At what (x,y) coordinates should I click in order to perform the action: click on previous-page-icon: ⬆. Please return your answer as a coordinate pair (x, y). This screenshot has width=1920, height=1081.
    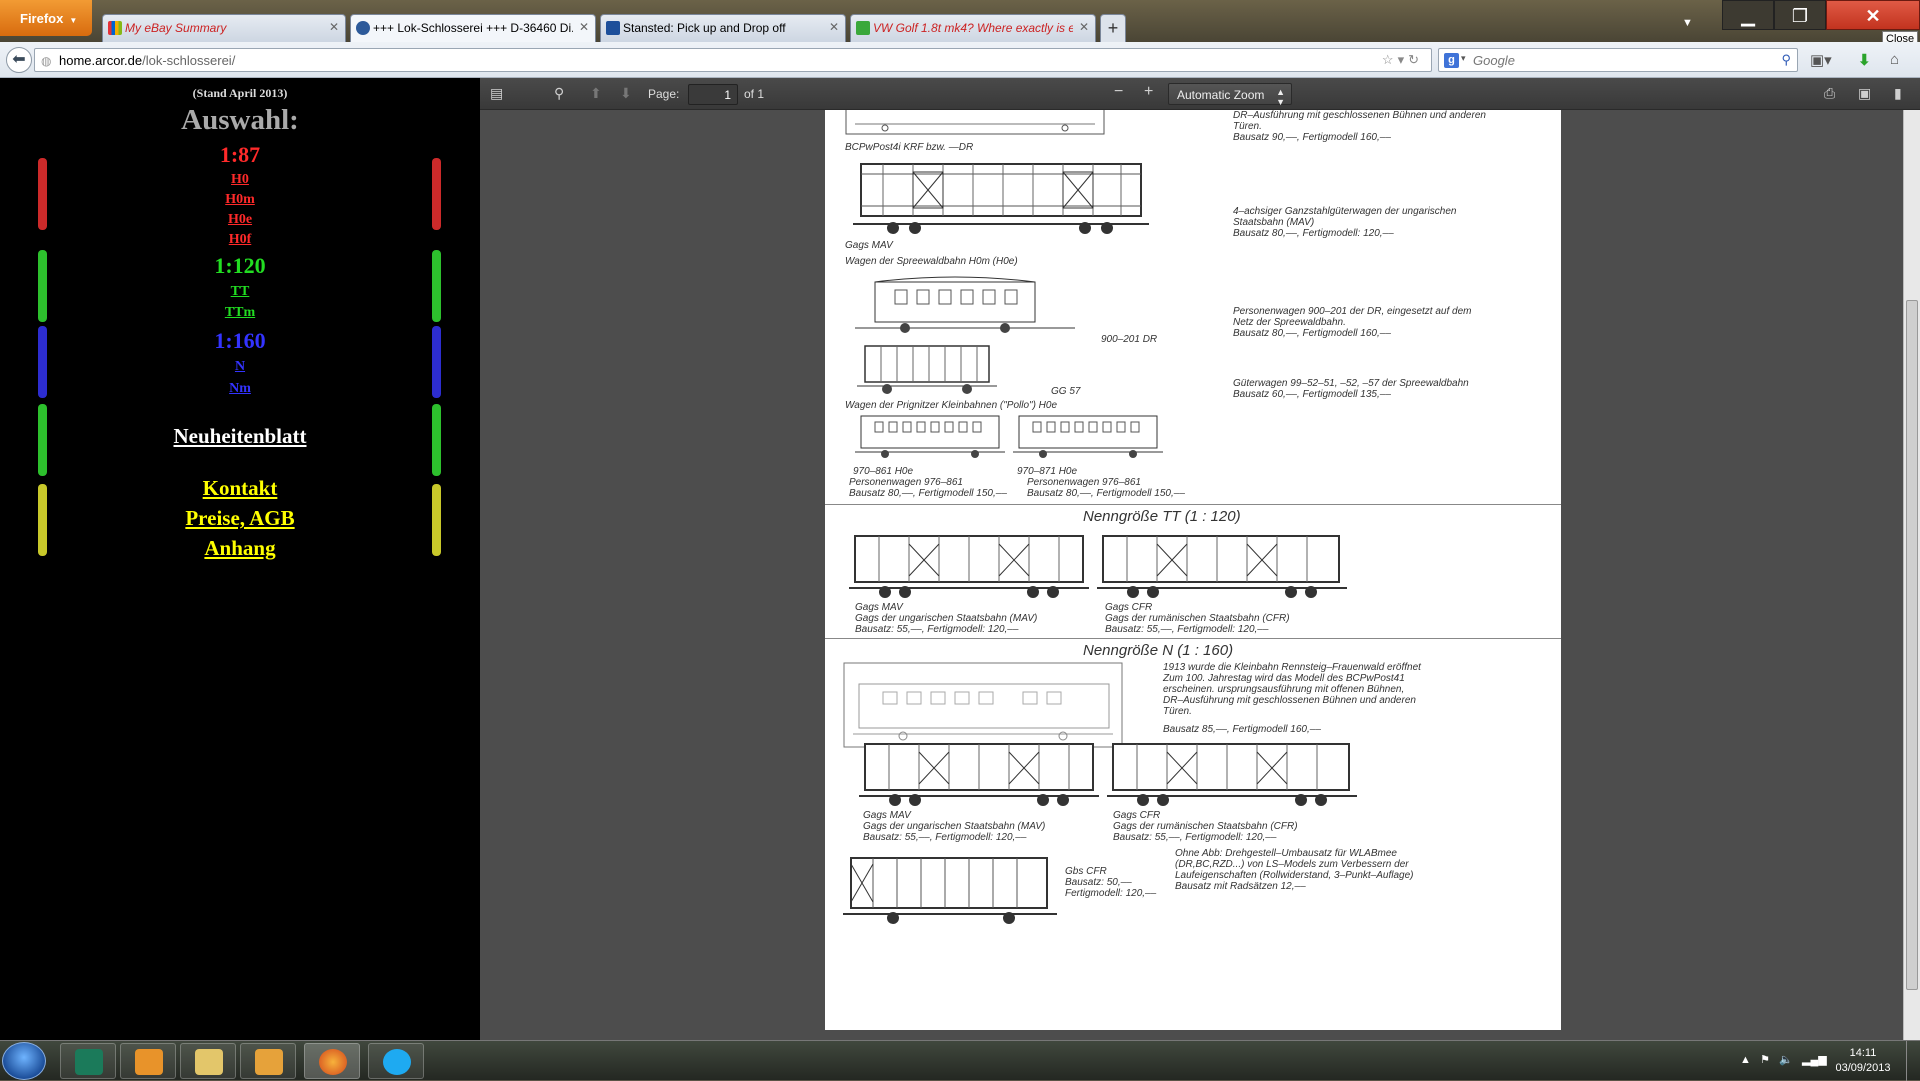
    Looking at the image, I should click on (596, 93).